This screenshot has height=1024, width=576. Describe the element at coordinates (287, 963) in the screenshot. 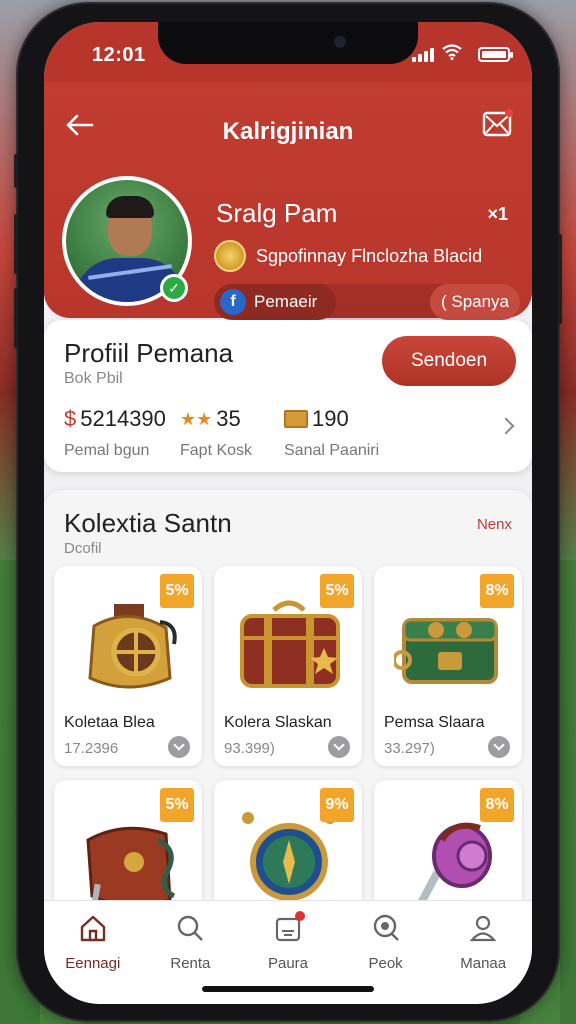

I see `tab-market-label: Paura` at that location.